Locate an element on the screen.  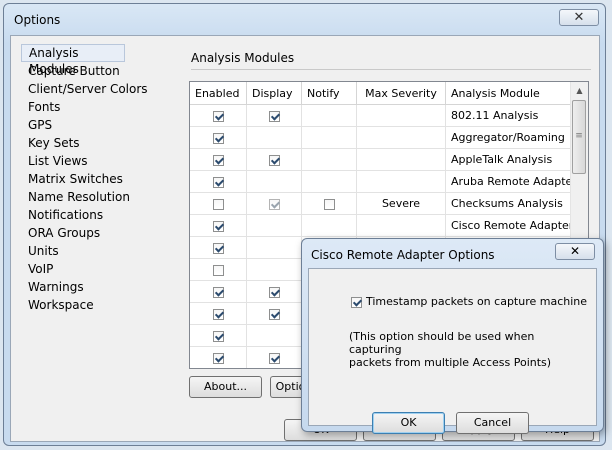
nav-item-warnings: Warnings is located at coordinates (101, 287).